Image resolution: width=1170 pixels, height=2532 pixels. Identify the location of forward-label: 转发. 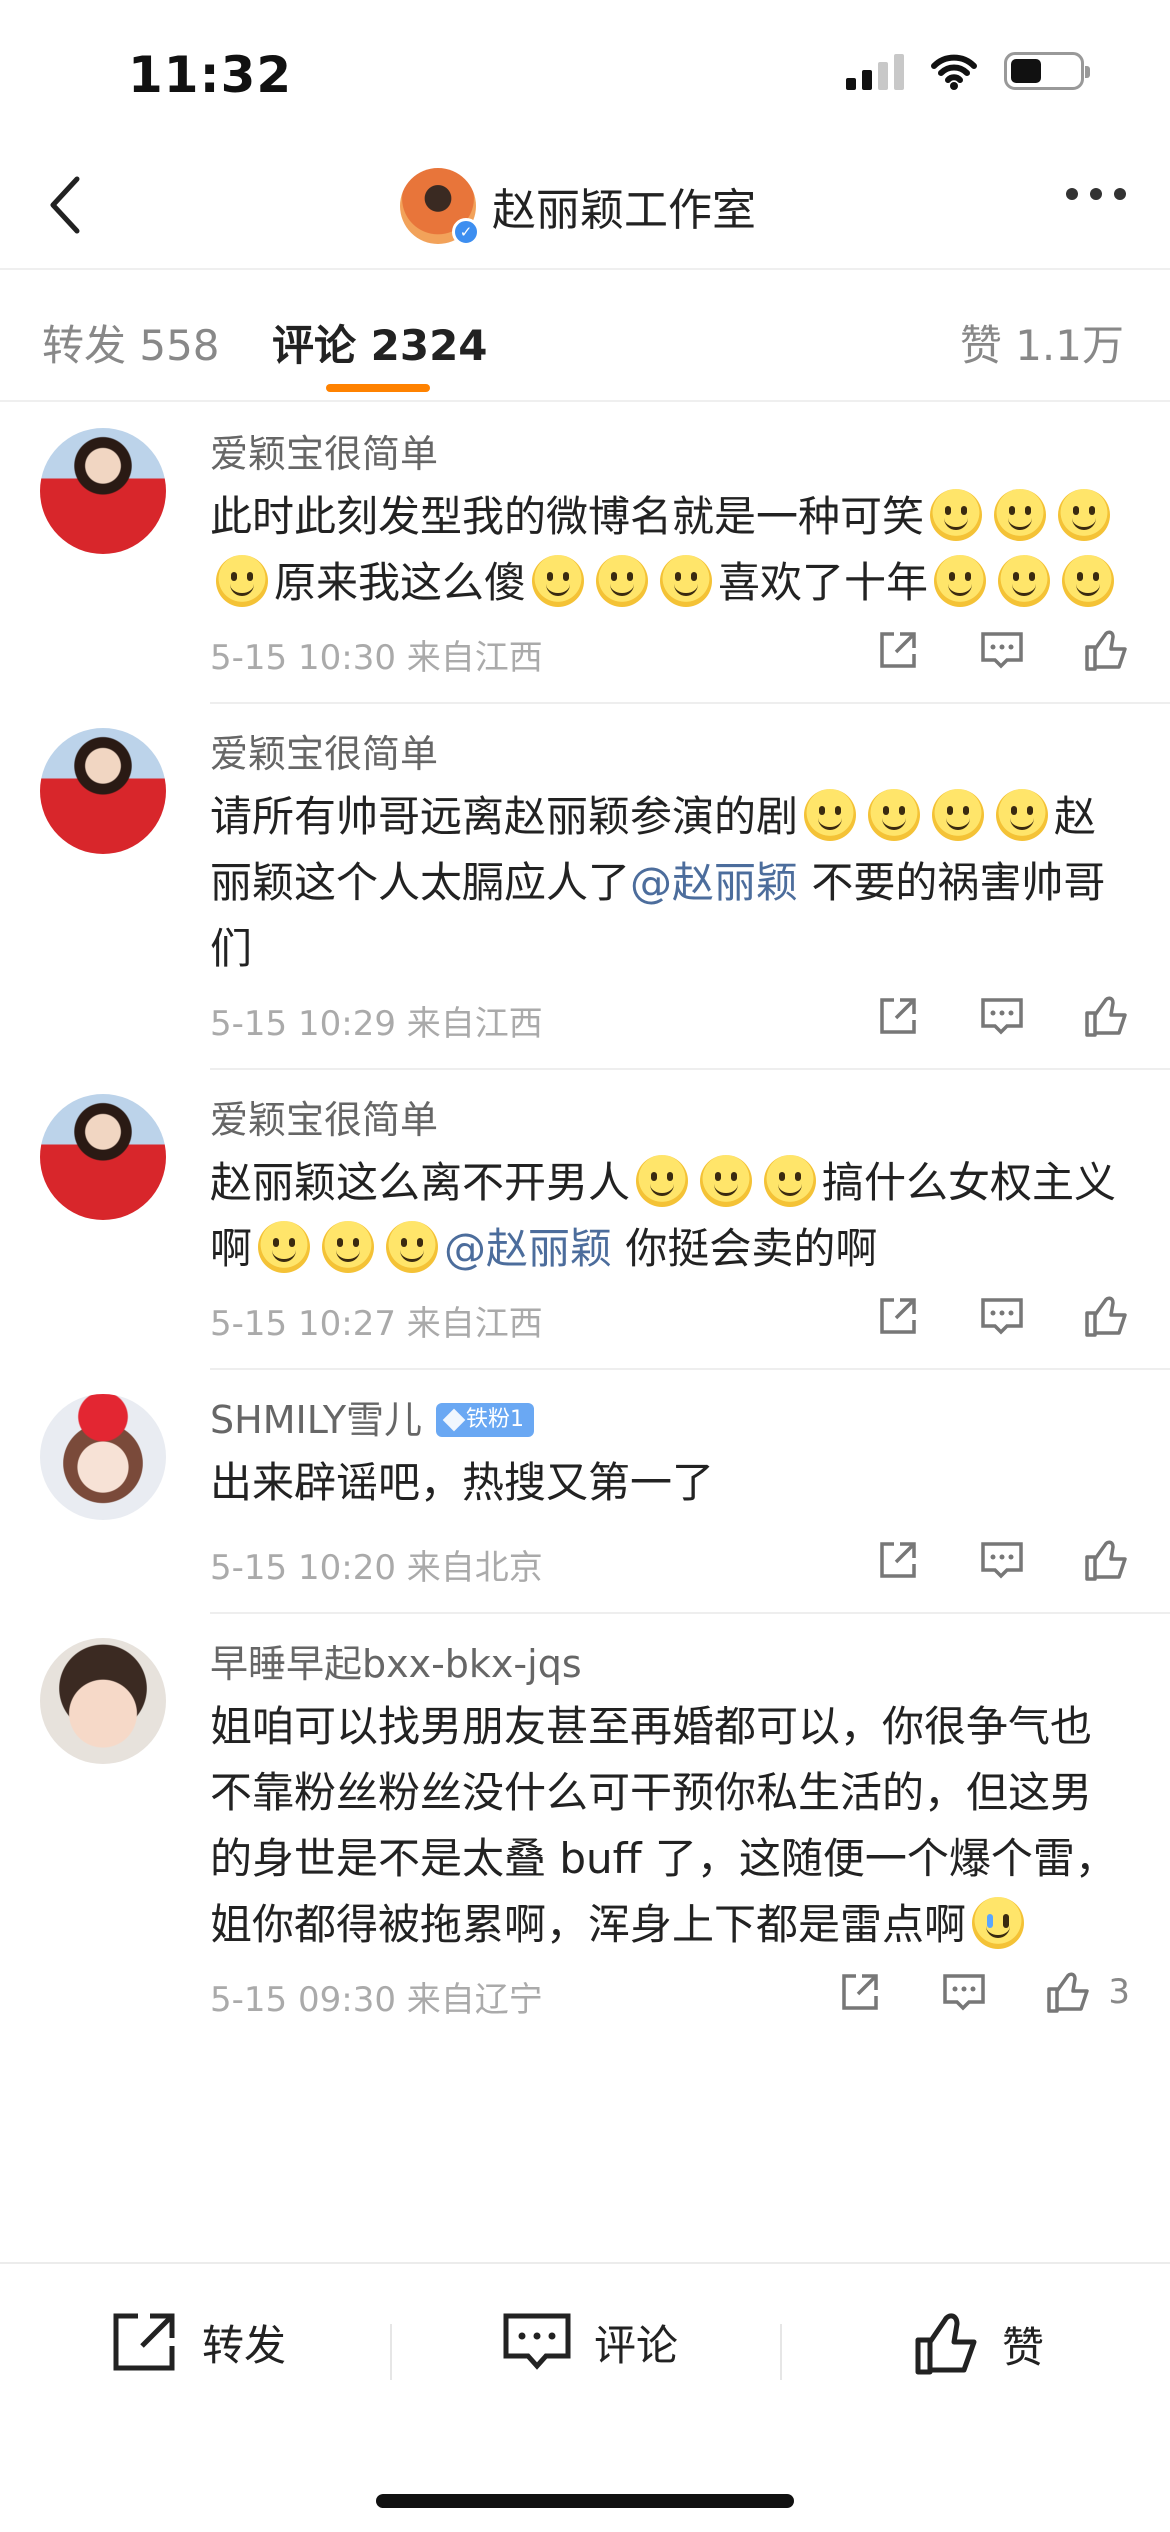
(244, 2345).